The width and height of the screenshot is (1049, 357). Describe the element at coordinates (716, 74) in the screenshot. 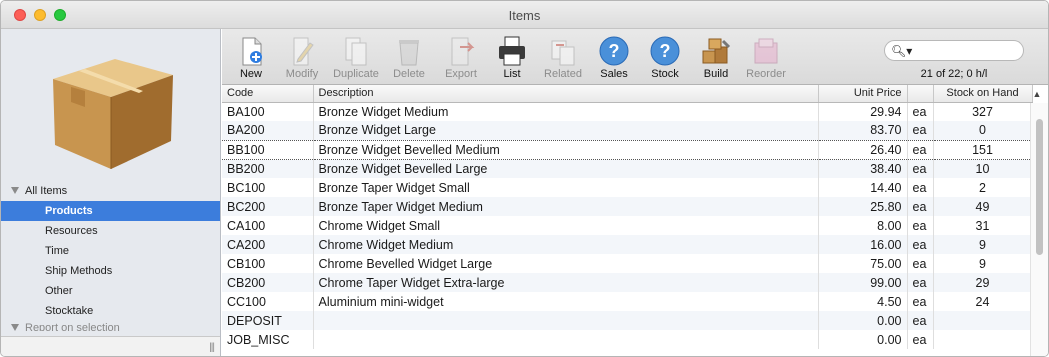

I see `button-label: Build` at that location.